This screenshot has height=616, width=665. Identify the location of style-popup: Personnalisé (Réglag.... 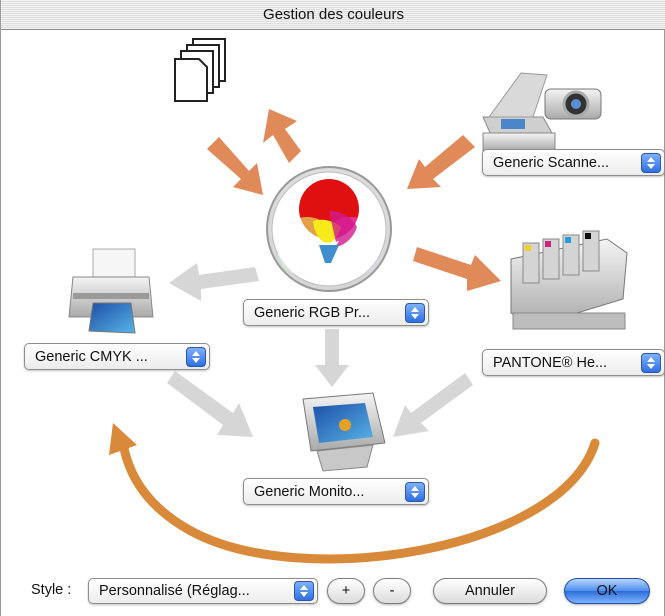
(203, 591).